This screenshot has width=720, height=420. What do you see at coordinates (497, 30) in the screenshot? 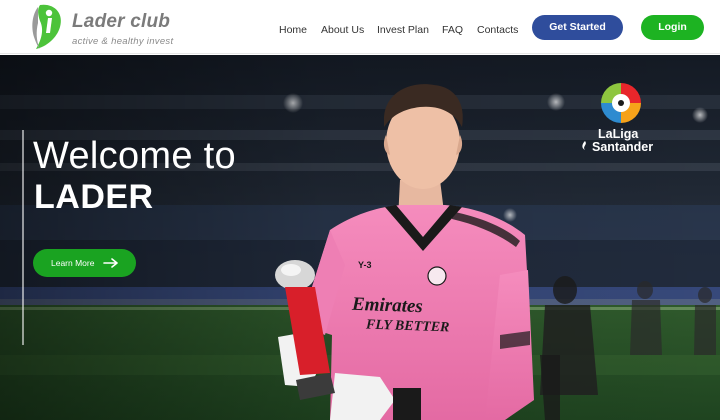
I see `nav-contacts: Contacts` at bounding box center [497, 30].